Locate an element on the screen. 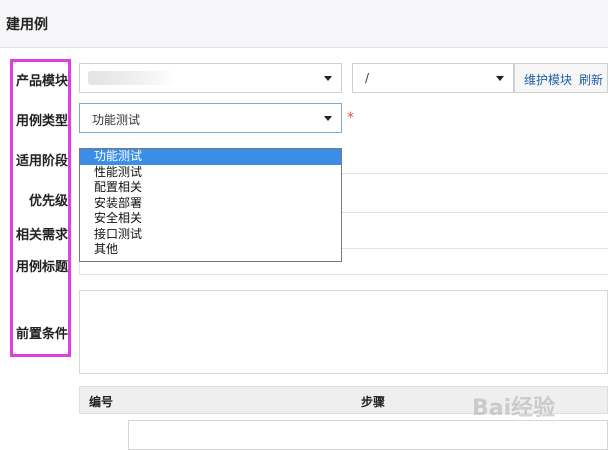  refresh-link: 刷新 is located at coordinates (591, 79).